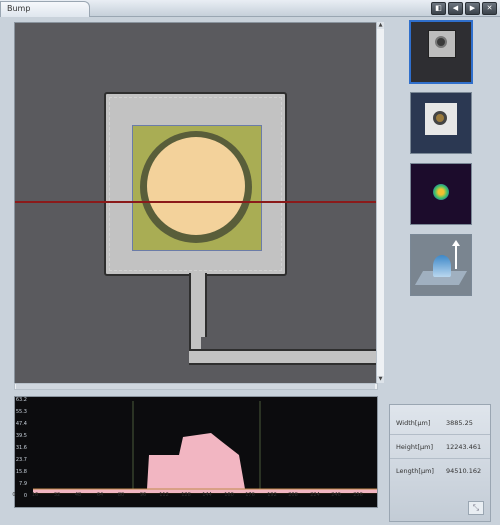 The image size is (500, 525). Describe the element at coordinates (413, 423) in the screenshot. I see `width-label: Width[μm]` at that location.